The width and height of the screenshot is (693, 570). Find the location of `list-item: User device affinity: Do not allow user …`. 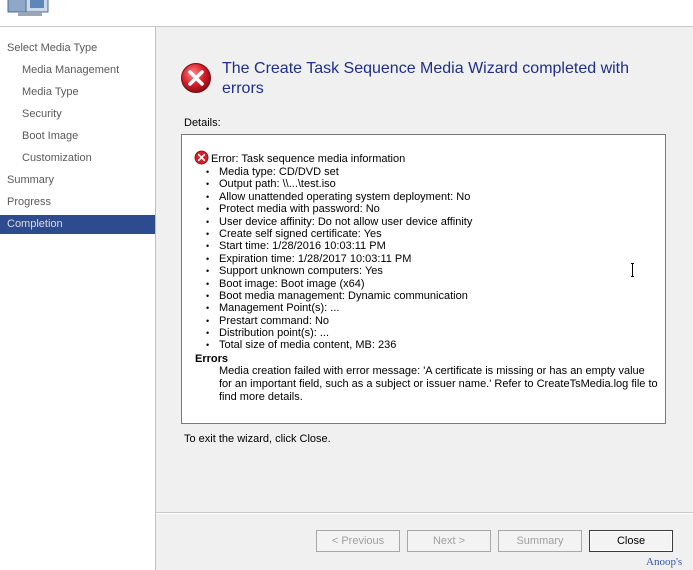

list-item: User device affinity: Do not allow user … is located at coordinates (339, 222).